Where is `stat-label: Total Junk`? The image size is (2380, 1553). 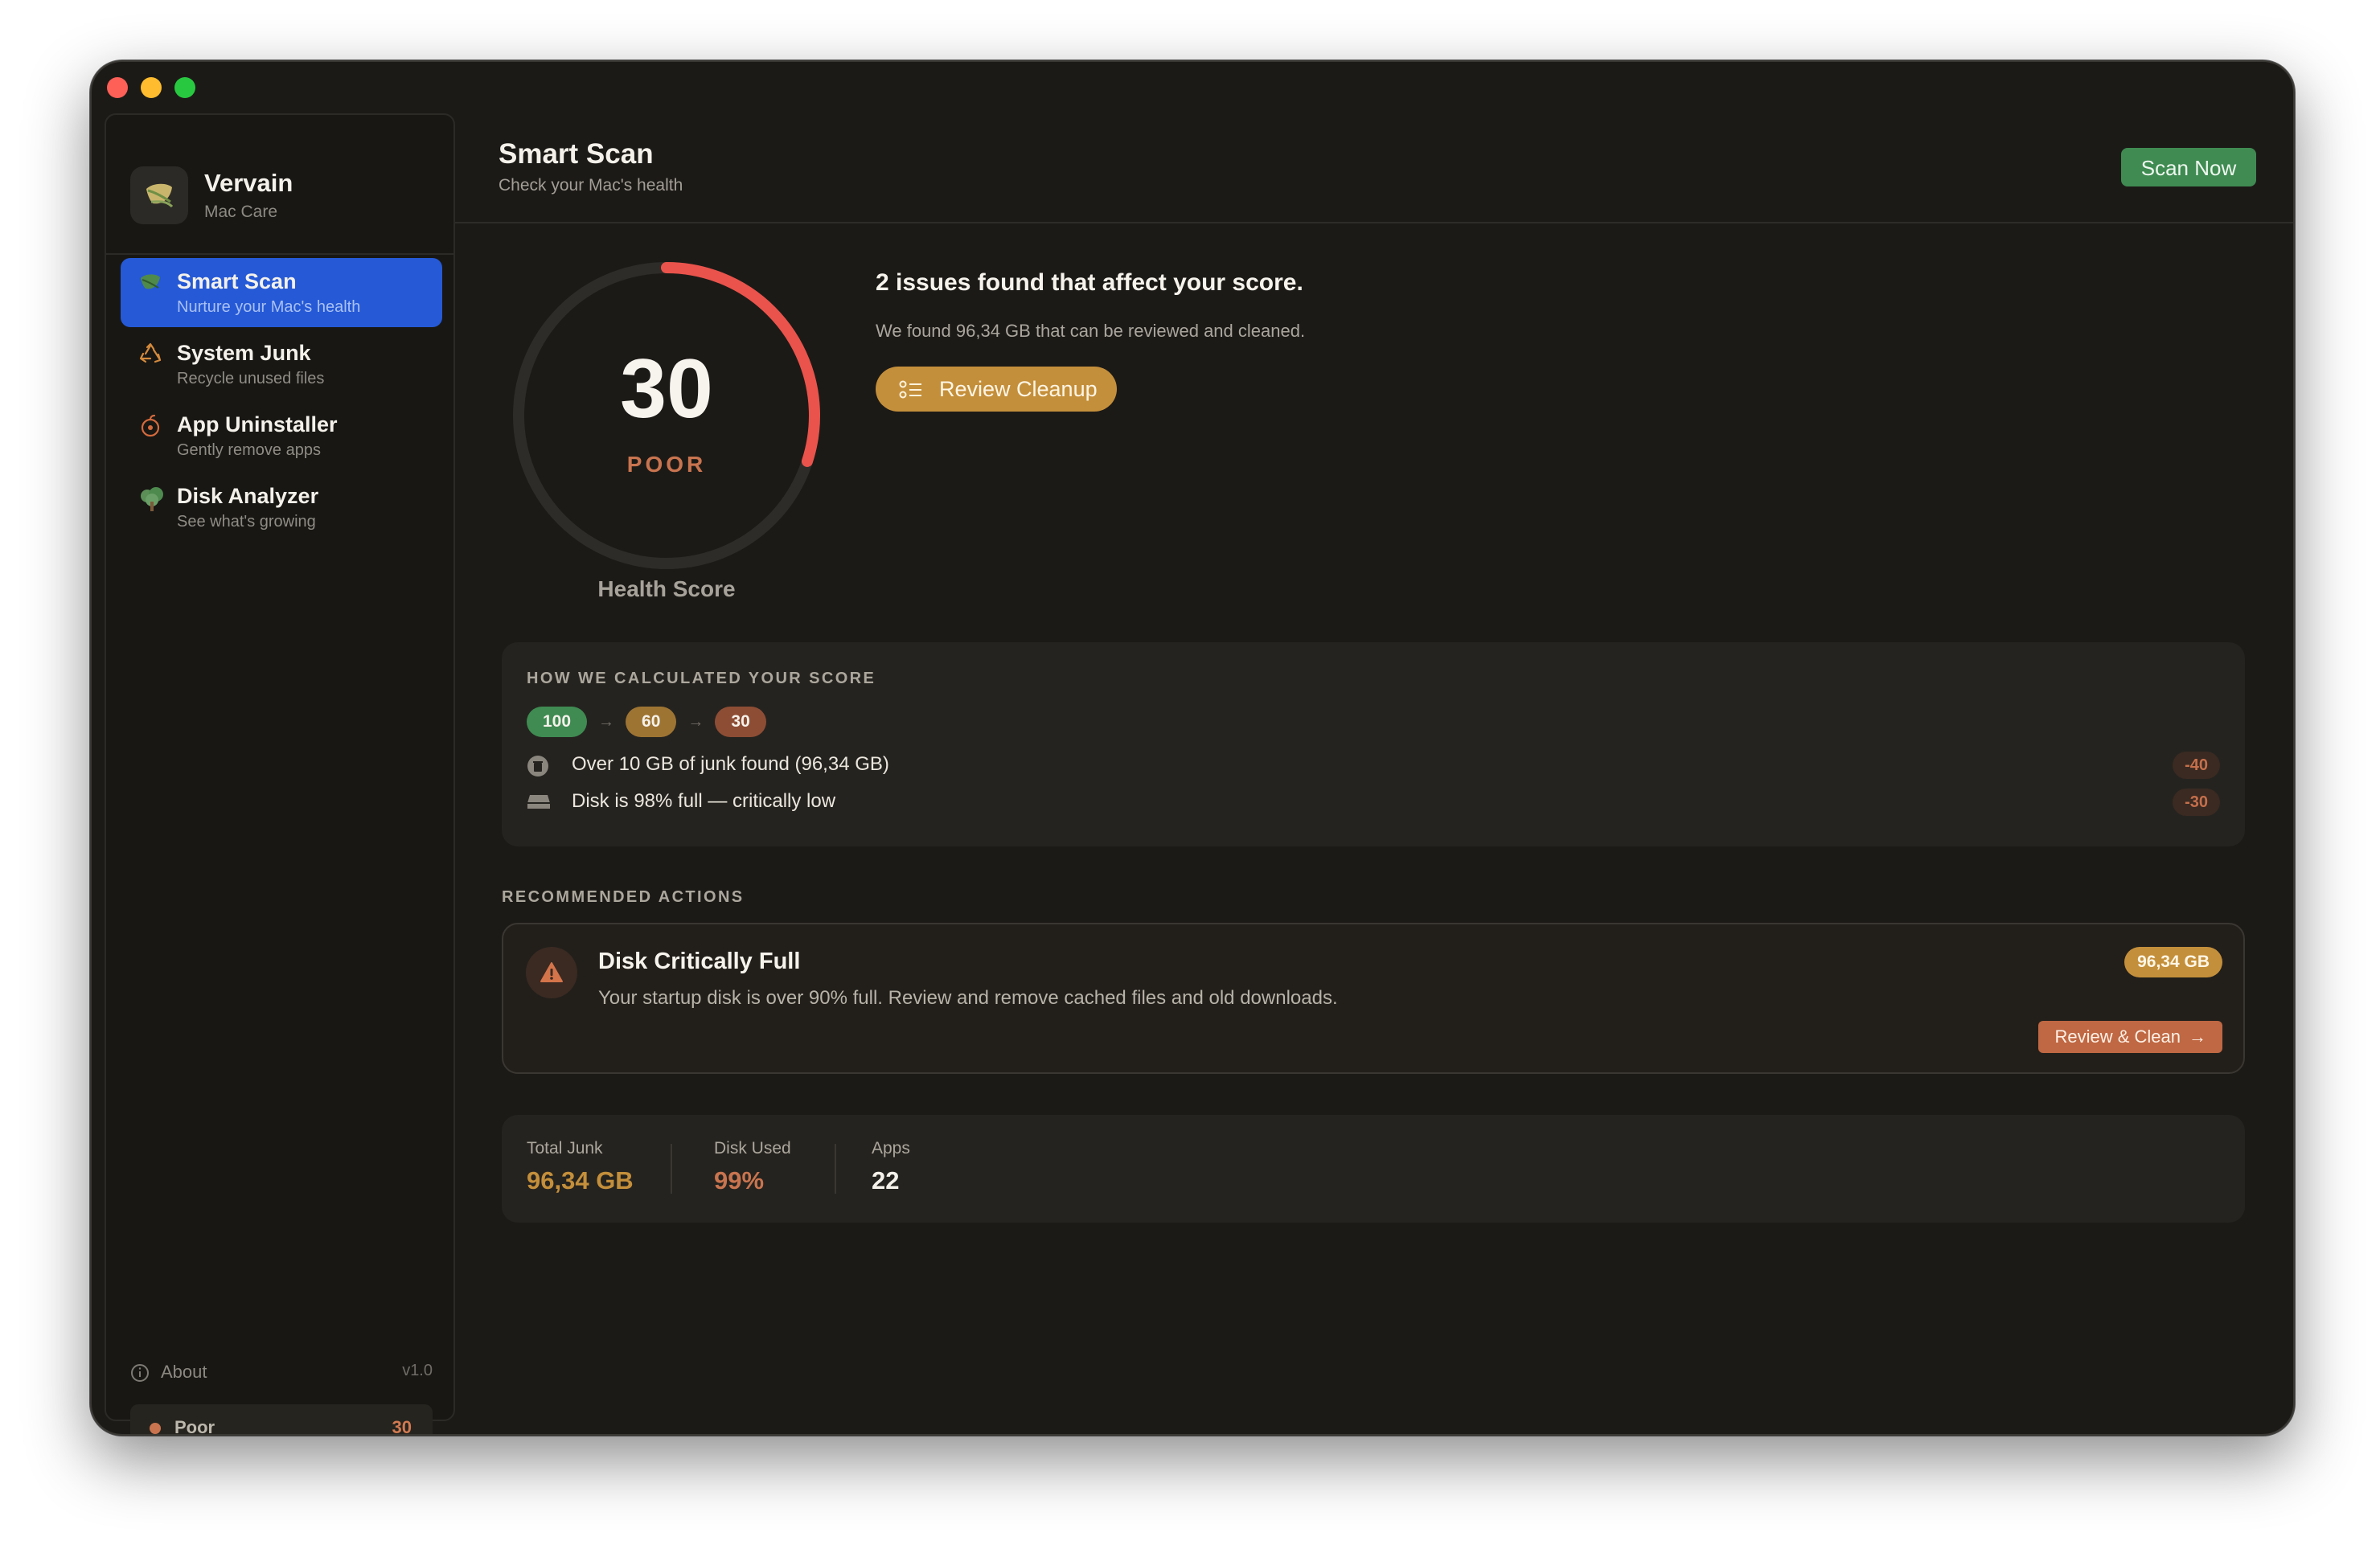 stat-label: Total Junk is located at coordinates (565, 1148).